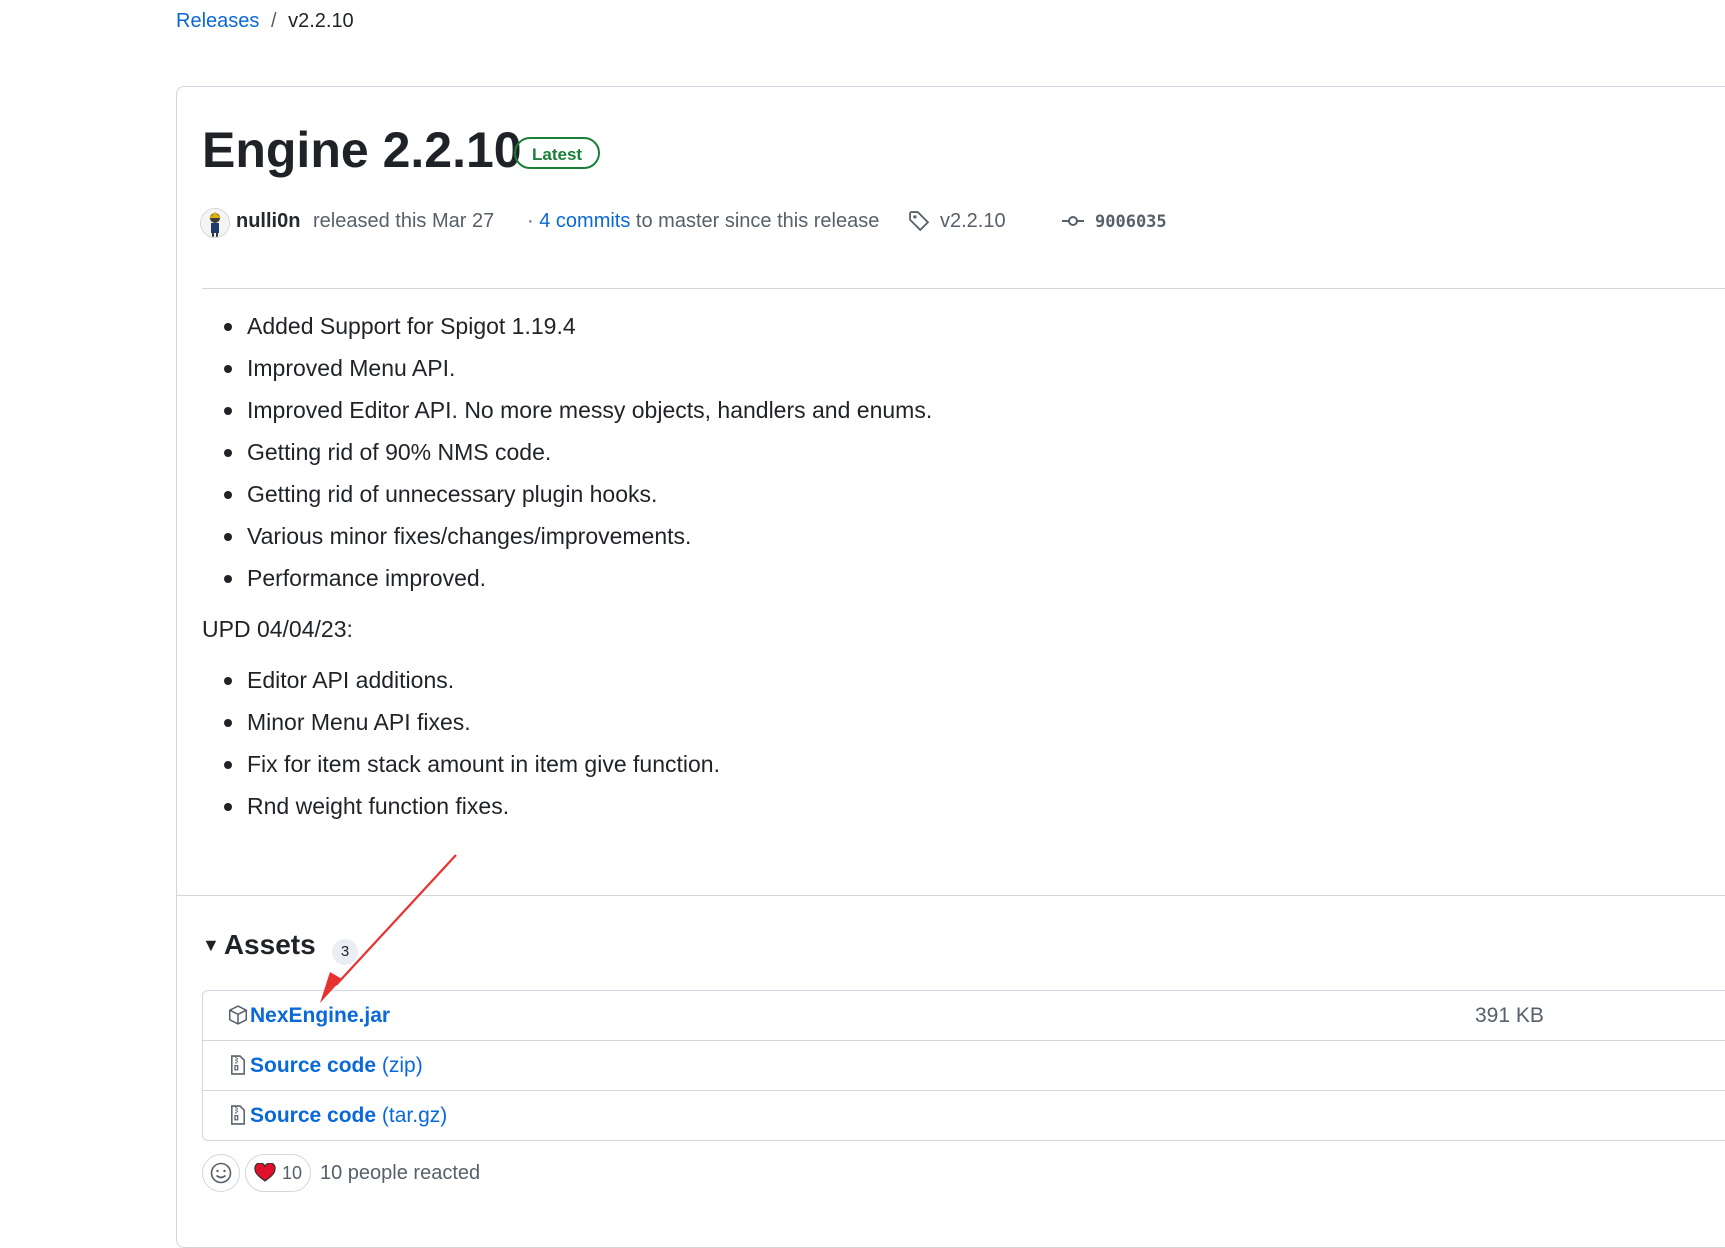 The width and height of the screenshot is (1725, 1248). I want to click on commit-sha: 9006035, so click(1131, 222).